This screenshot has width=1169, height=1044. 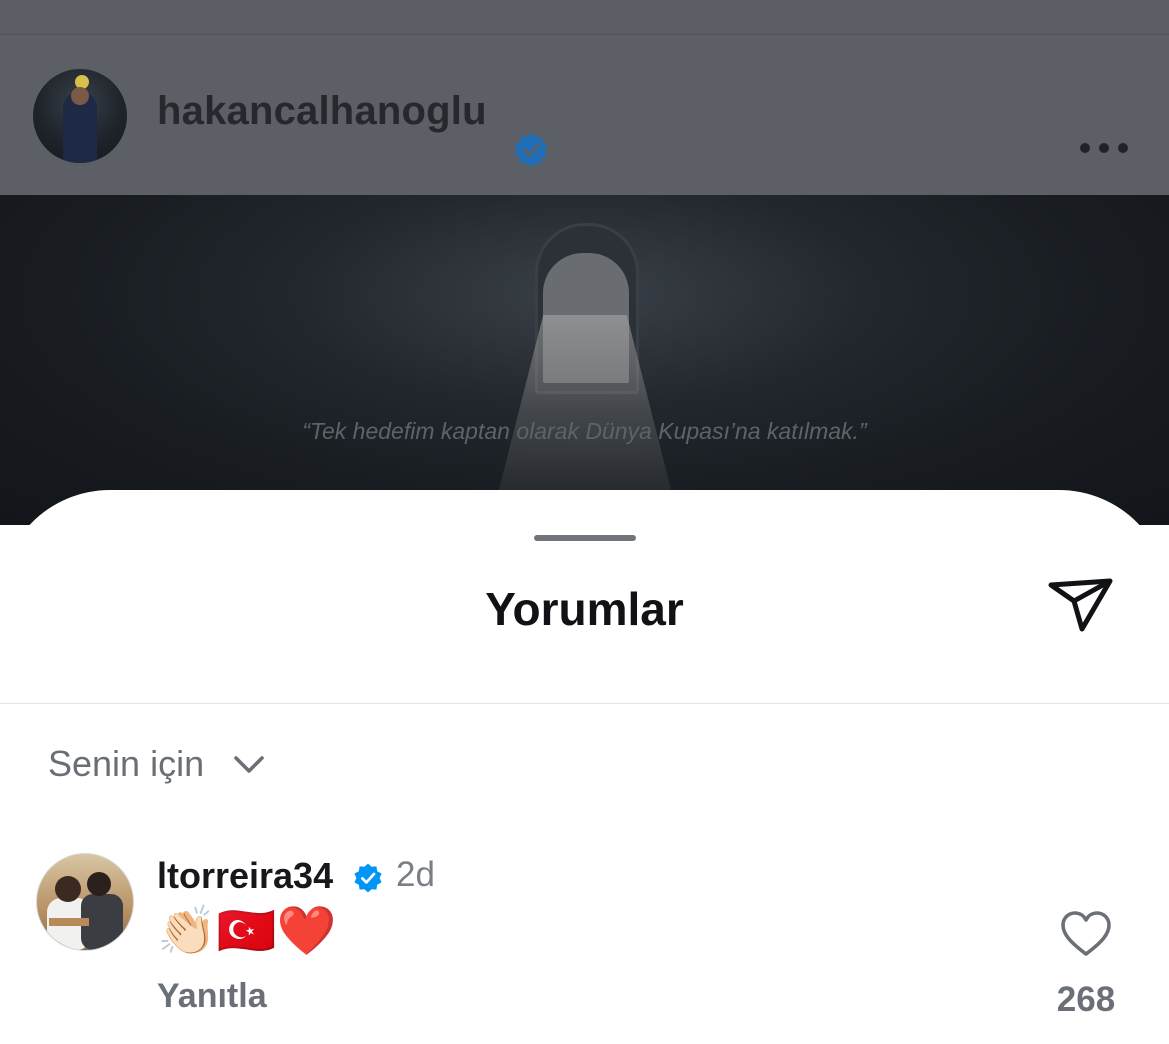 What do you see at coordinates (322, 111) in the screenshot?
I see `post-author-username: hakancalhanoglu` at bounding box center [322, 111].